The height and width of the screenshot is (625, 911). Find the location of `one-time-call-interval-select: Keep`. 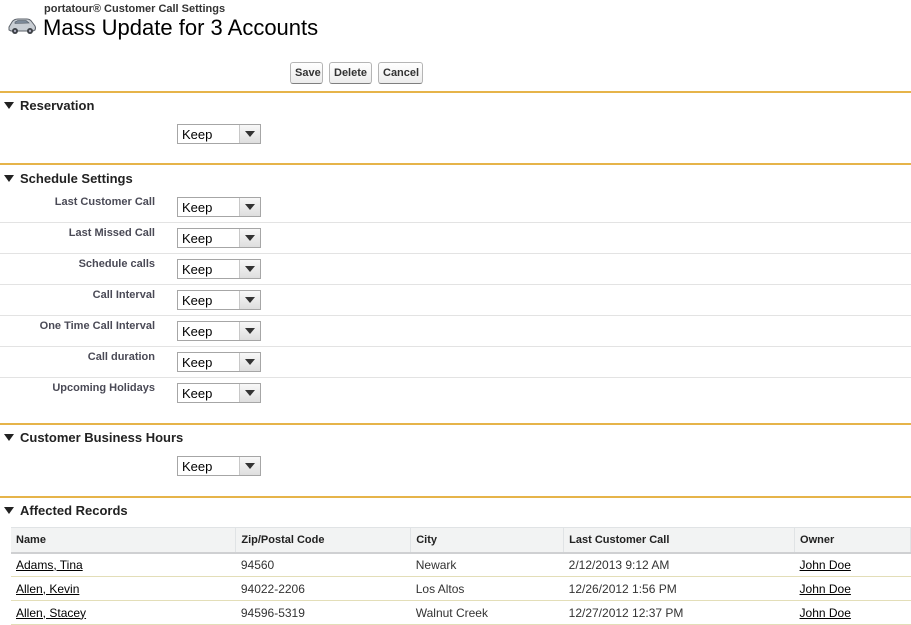

one-time-call-interval-select: Keep is located at coordinates (219, 331).